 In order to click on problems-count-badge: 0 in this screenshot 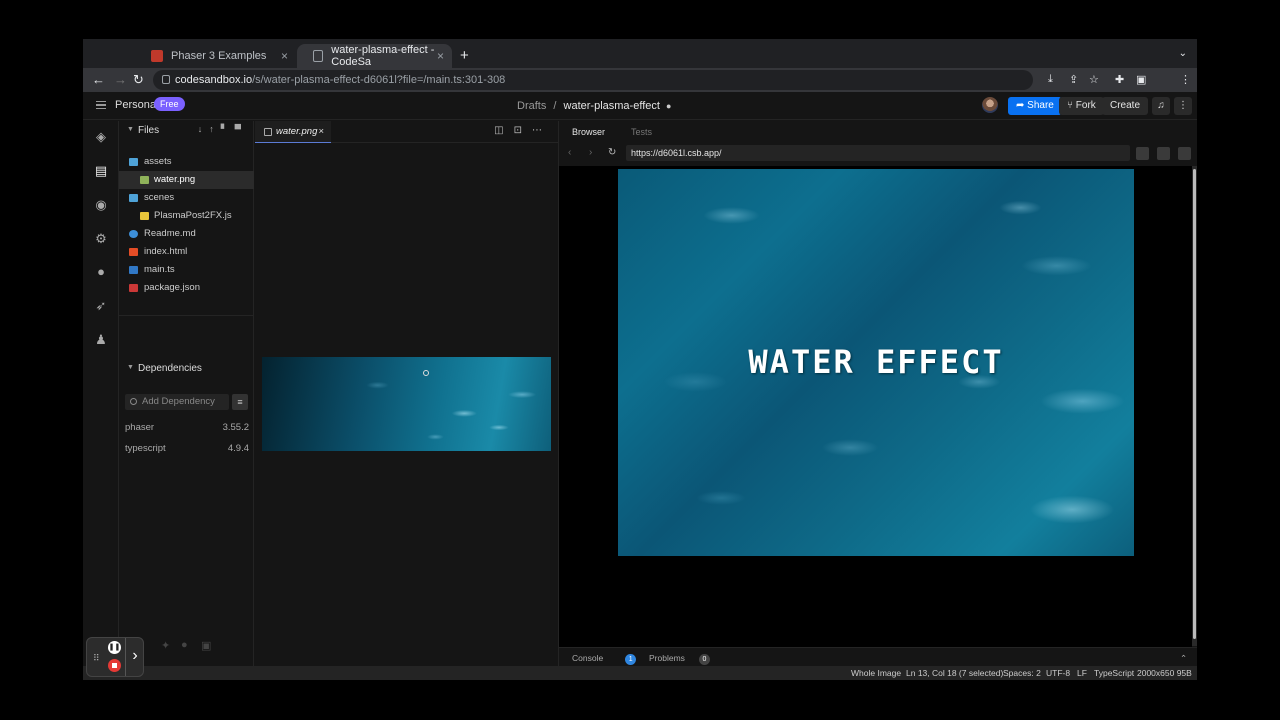, I will do `click(704, 659)`.